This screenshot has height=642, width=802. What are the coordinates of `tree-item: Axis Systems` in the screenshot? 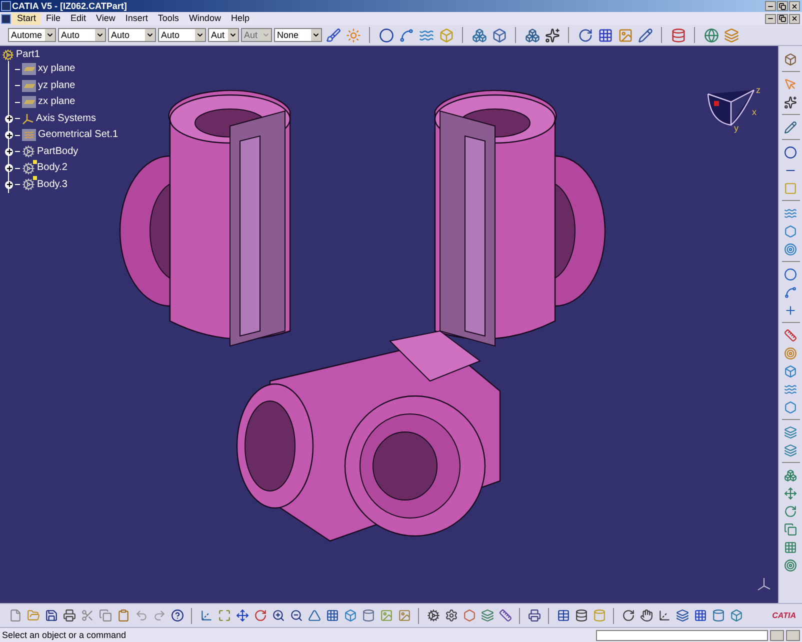 It's located at (66, 119).